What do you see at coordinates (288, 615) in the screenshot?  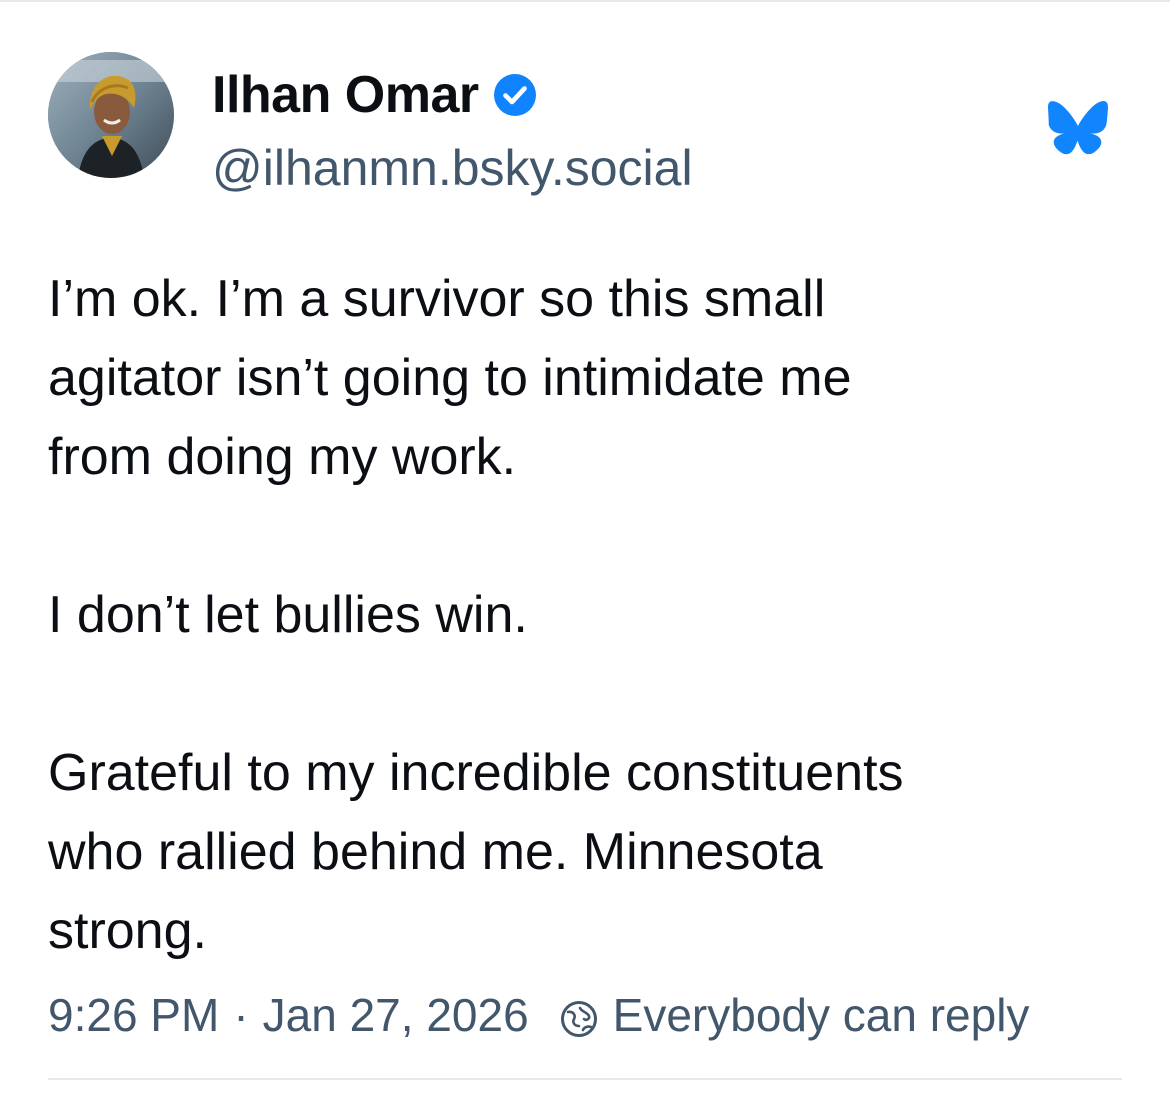 I see `post-text-line: I don’t let bullies win.` at bounding box center [288, 615].